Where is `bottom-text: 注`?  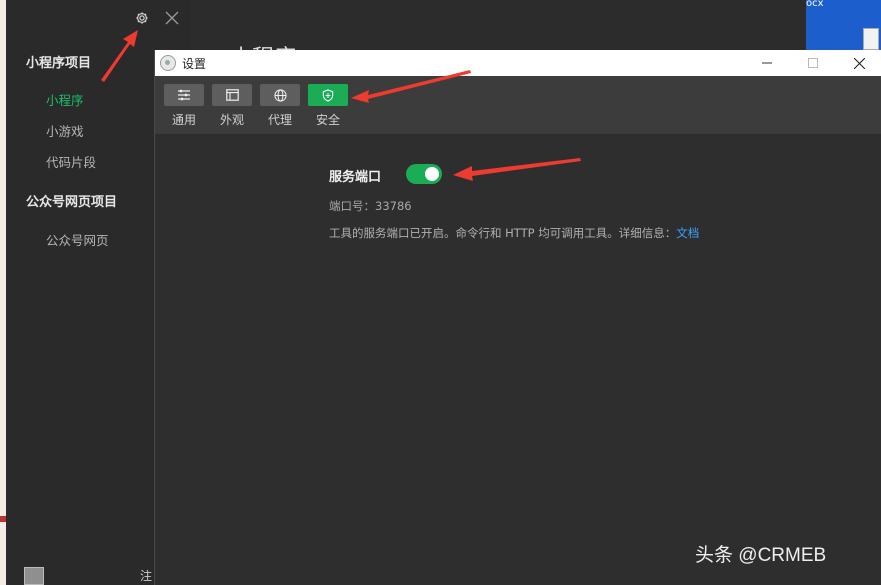
bottom-text: 注 is located at coordinates (146, 575).